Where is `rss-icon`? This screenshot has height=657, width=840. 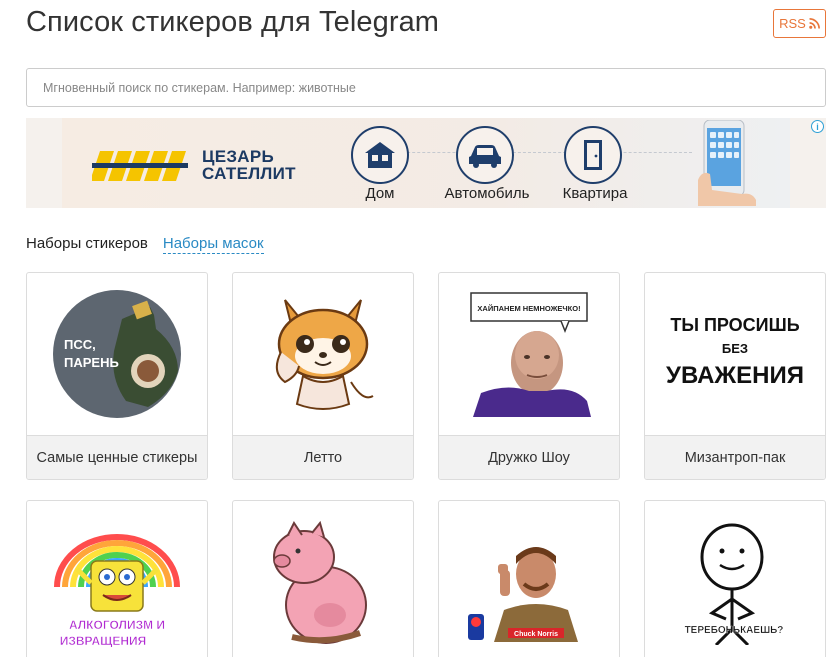
rss-icon is located at coordinates (814, 23).